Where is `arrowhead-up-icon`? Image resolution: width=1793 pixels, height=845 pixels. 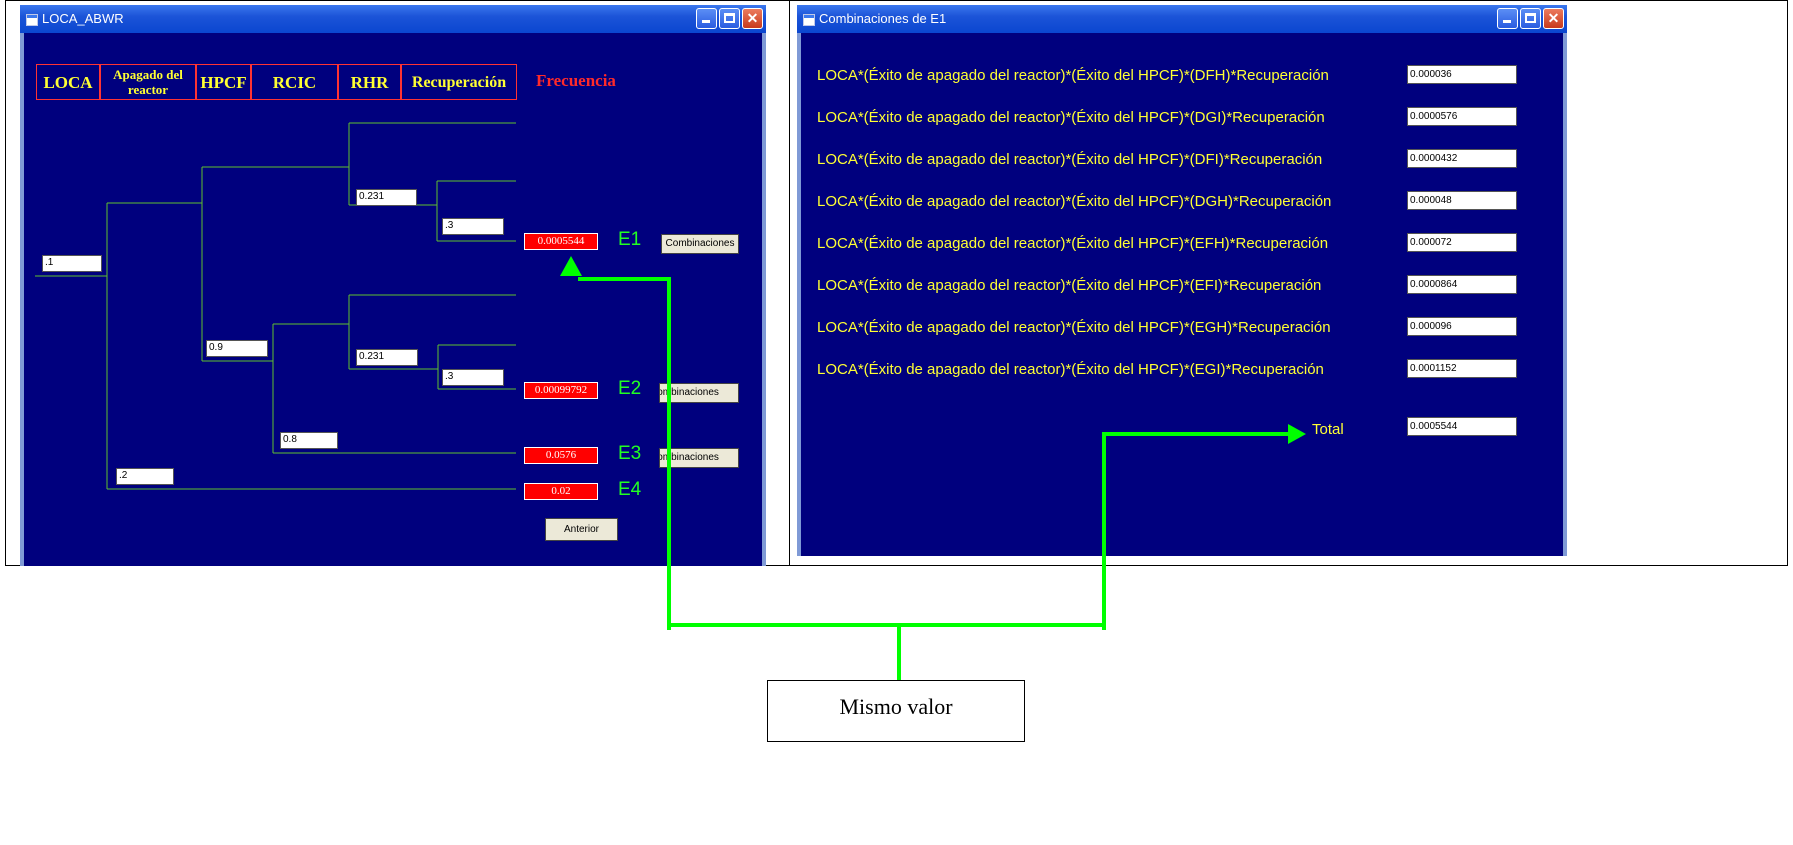 arrowhead-up-icon is located at coordinates (571, 266).